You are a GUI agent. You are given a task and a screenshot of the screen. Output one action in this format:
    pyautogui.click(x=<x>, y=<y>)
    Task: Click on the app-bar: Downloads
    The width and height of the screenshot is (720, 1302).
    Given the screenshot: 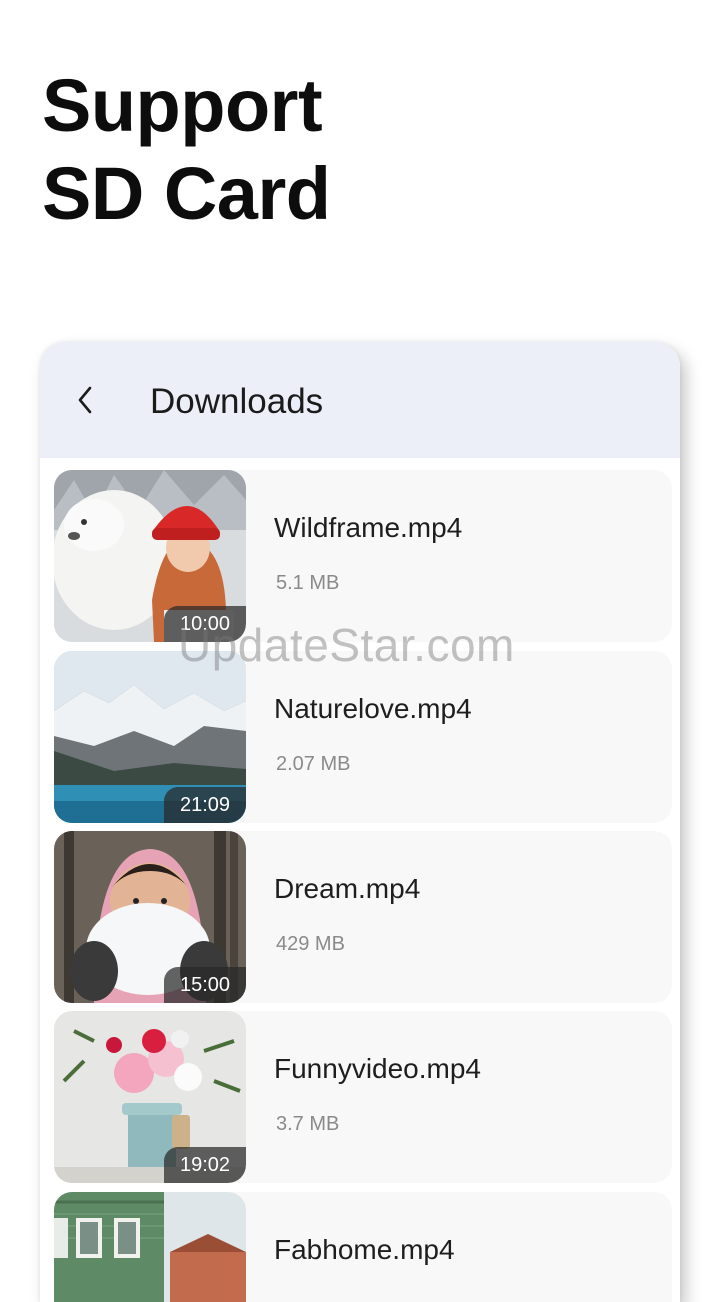 What is the action you would take?
    pyautogui.click(x=360, y=400)
    